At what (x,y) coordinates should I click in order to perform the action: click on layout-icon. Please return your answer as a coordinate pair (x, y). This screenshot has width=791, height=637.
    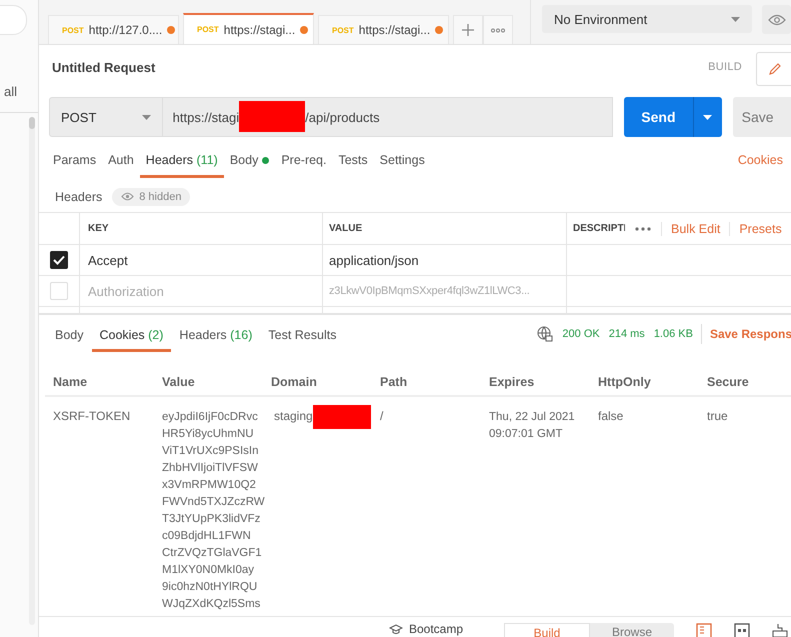
    Looking at the image, I should click on (742, 630).